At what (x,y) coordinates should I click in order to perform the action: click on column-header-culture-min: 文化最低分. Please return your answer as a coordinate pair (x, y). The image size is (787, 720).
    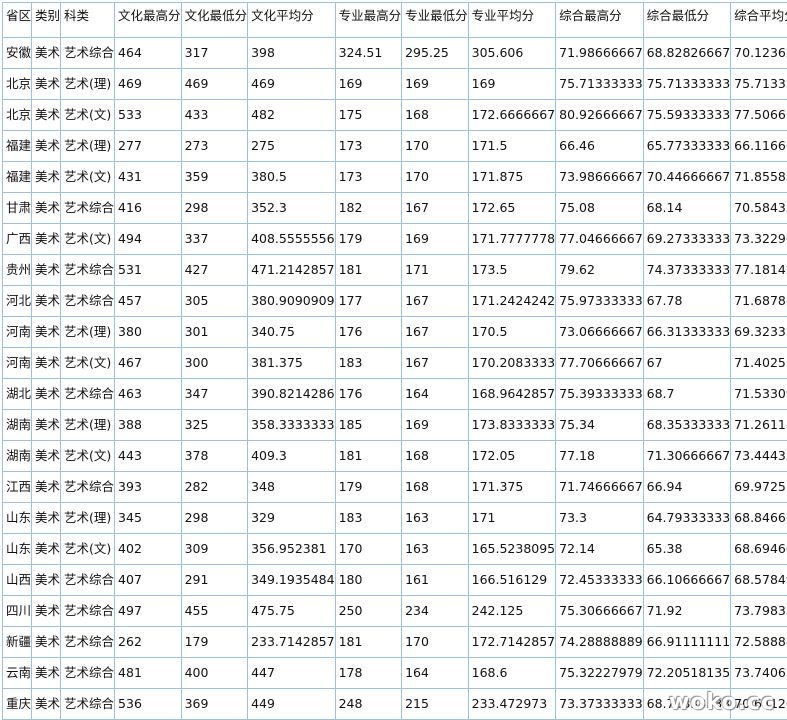
    Looking at the image, I should click on (214, 20).